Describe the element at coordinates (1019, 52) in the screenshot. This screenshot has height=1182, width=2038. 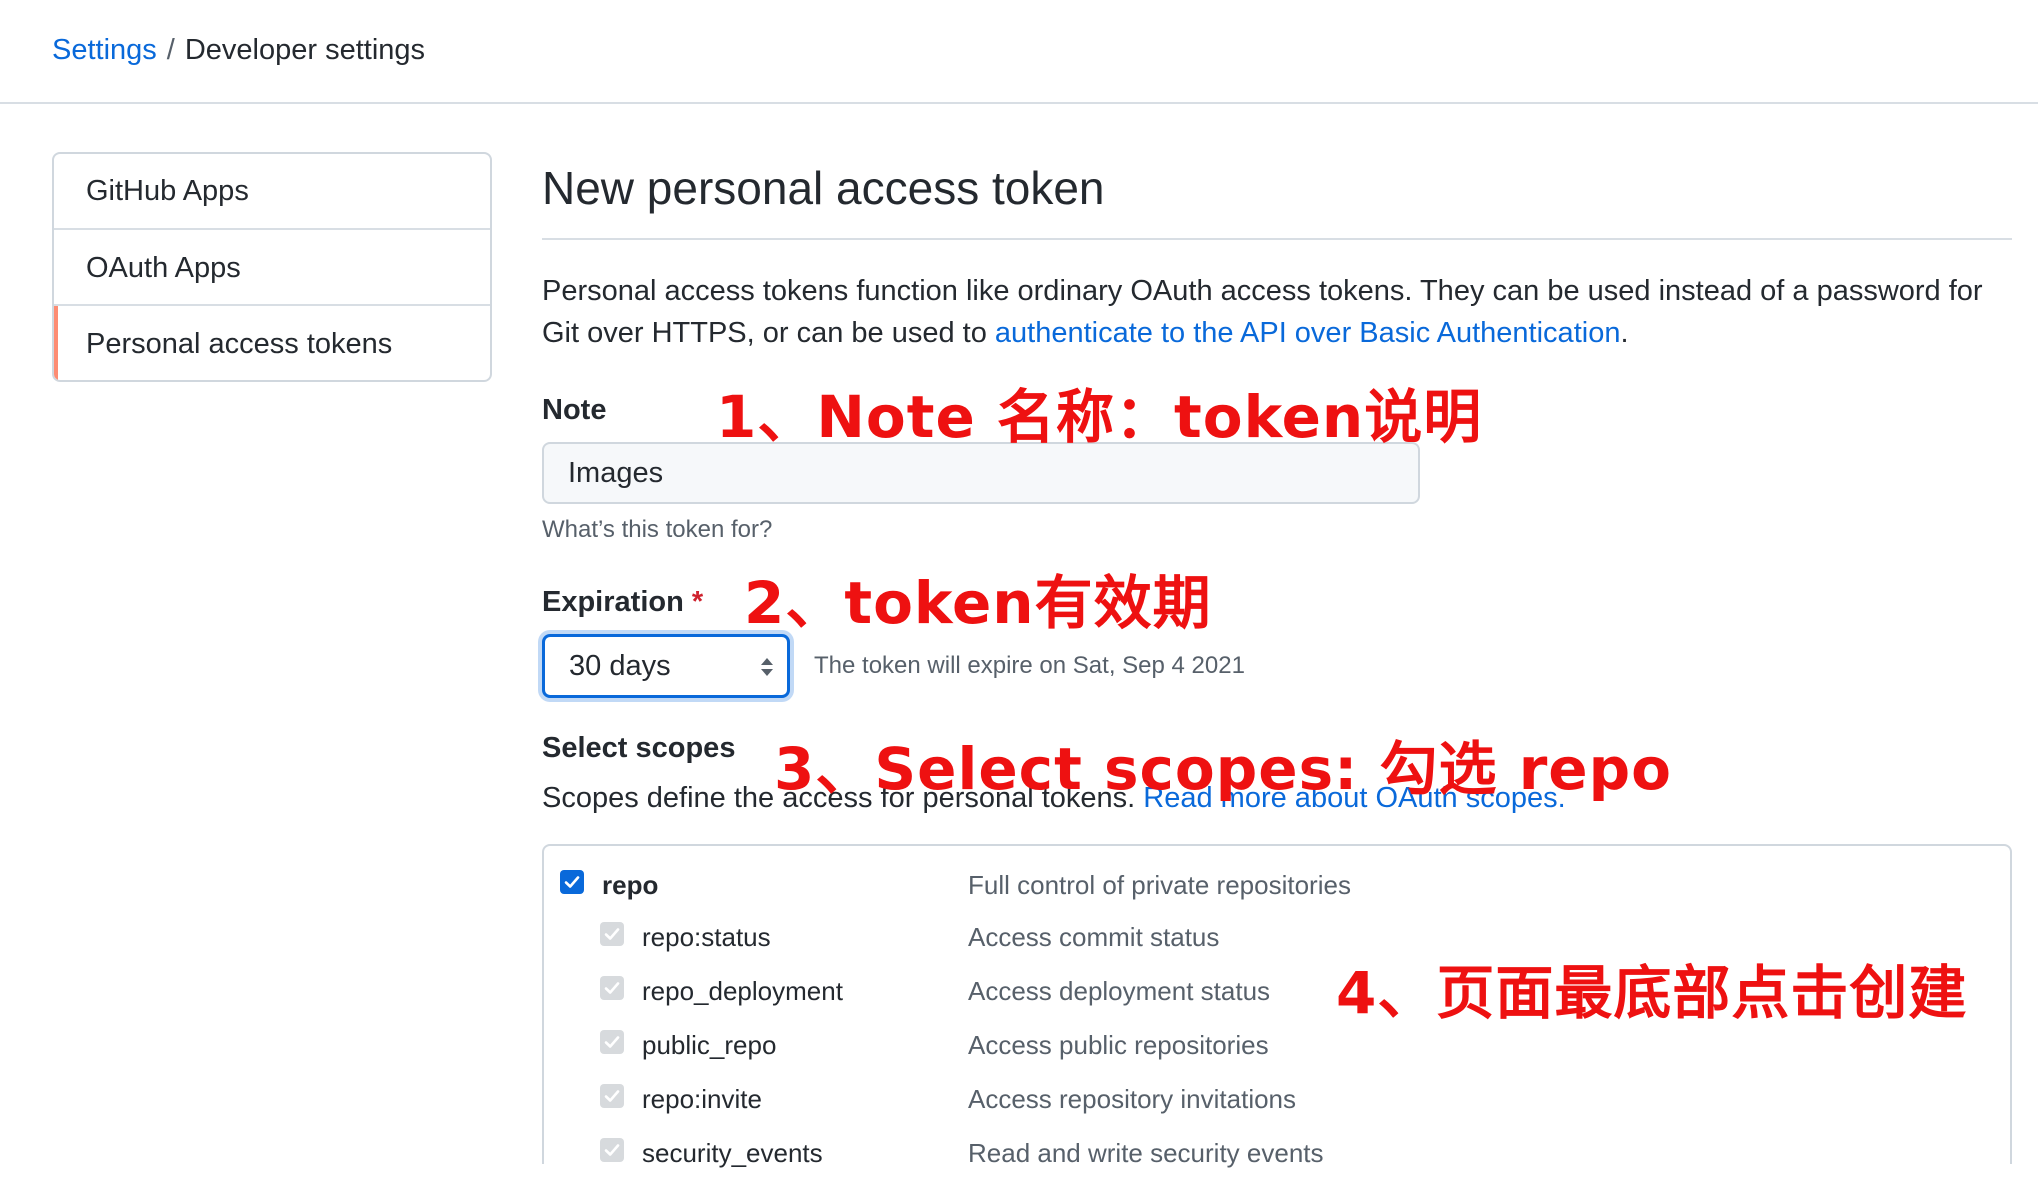
I see `top-header: Settings / Developer settings` at that location.